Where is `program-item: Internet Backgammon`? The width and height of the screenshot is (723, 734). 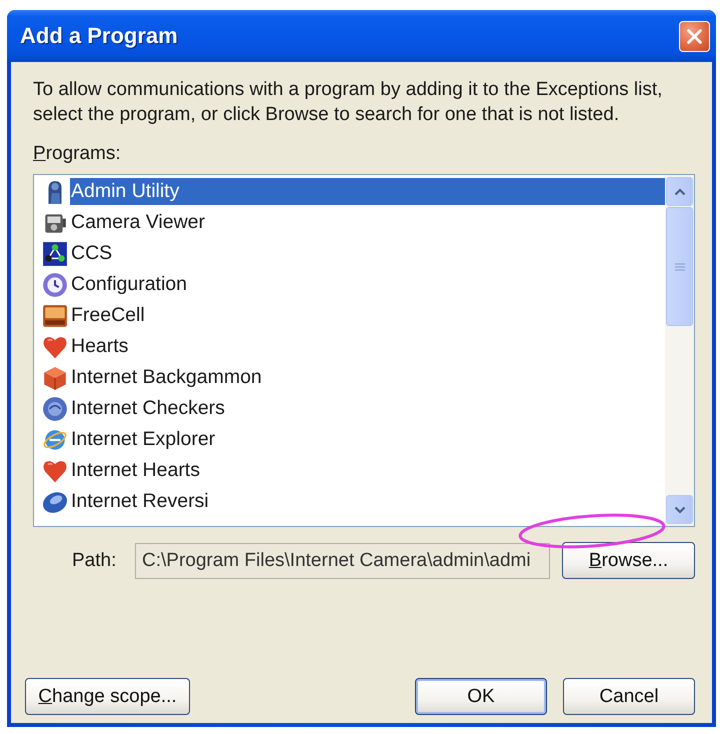
program-item: Internet Backgammon is located at coordinates (367, 377).